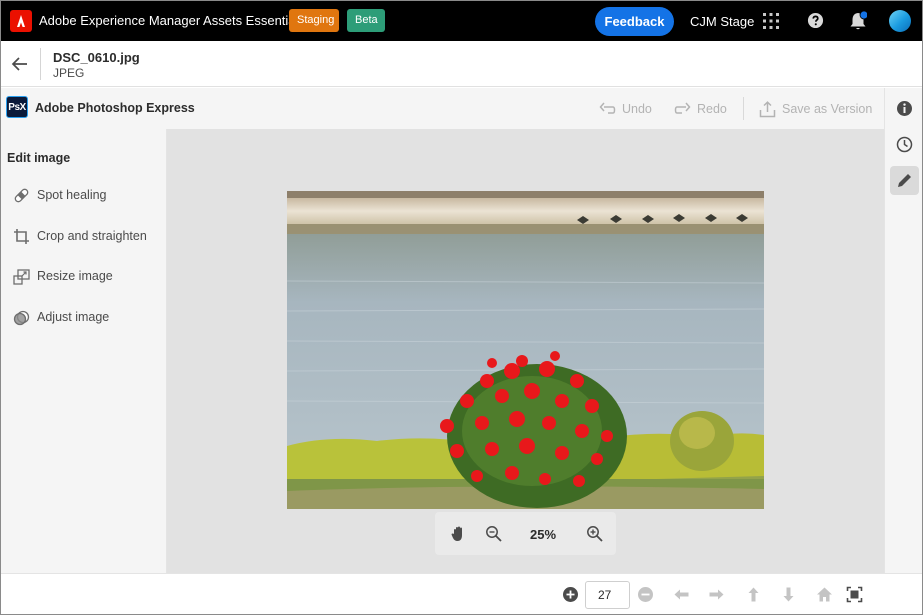 The width and height of the screenshot is (923, 615). Describe the element at coordinates (716, 594) in the screenshot. I see `arrow-right-icon` at that location.